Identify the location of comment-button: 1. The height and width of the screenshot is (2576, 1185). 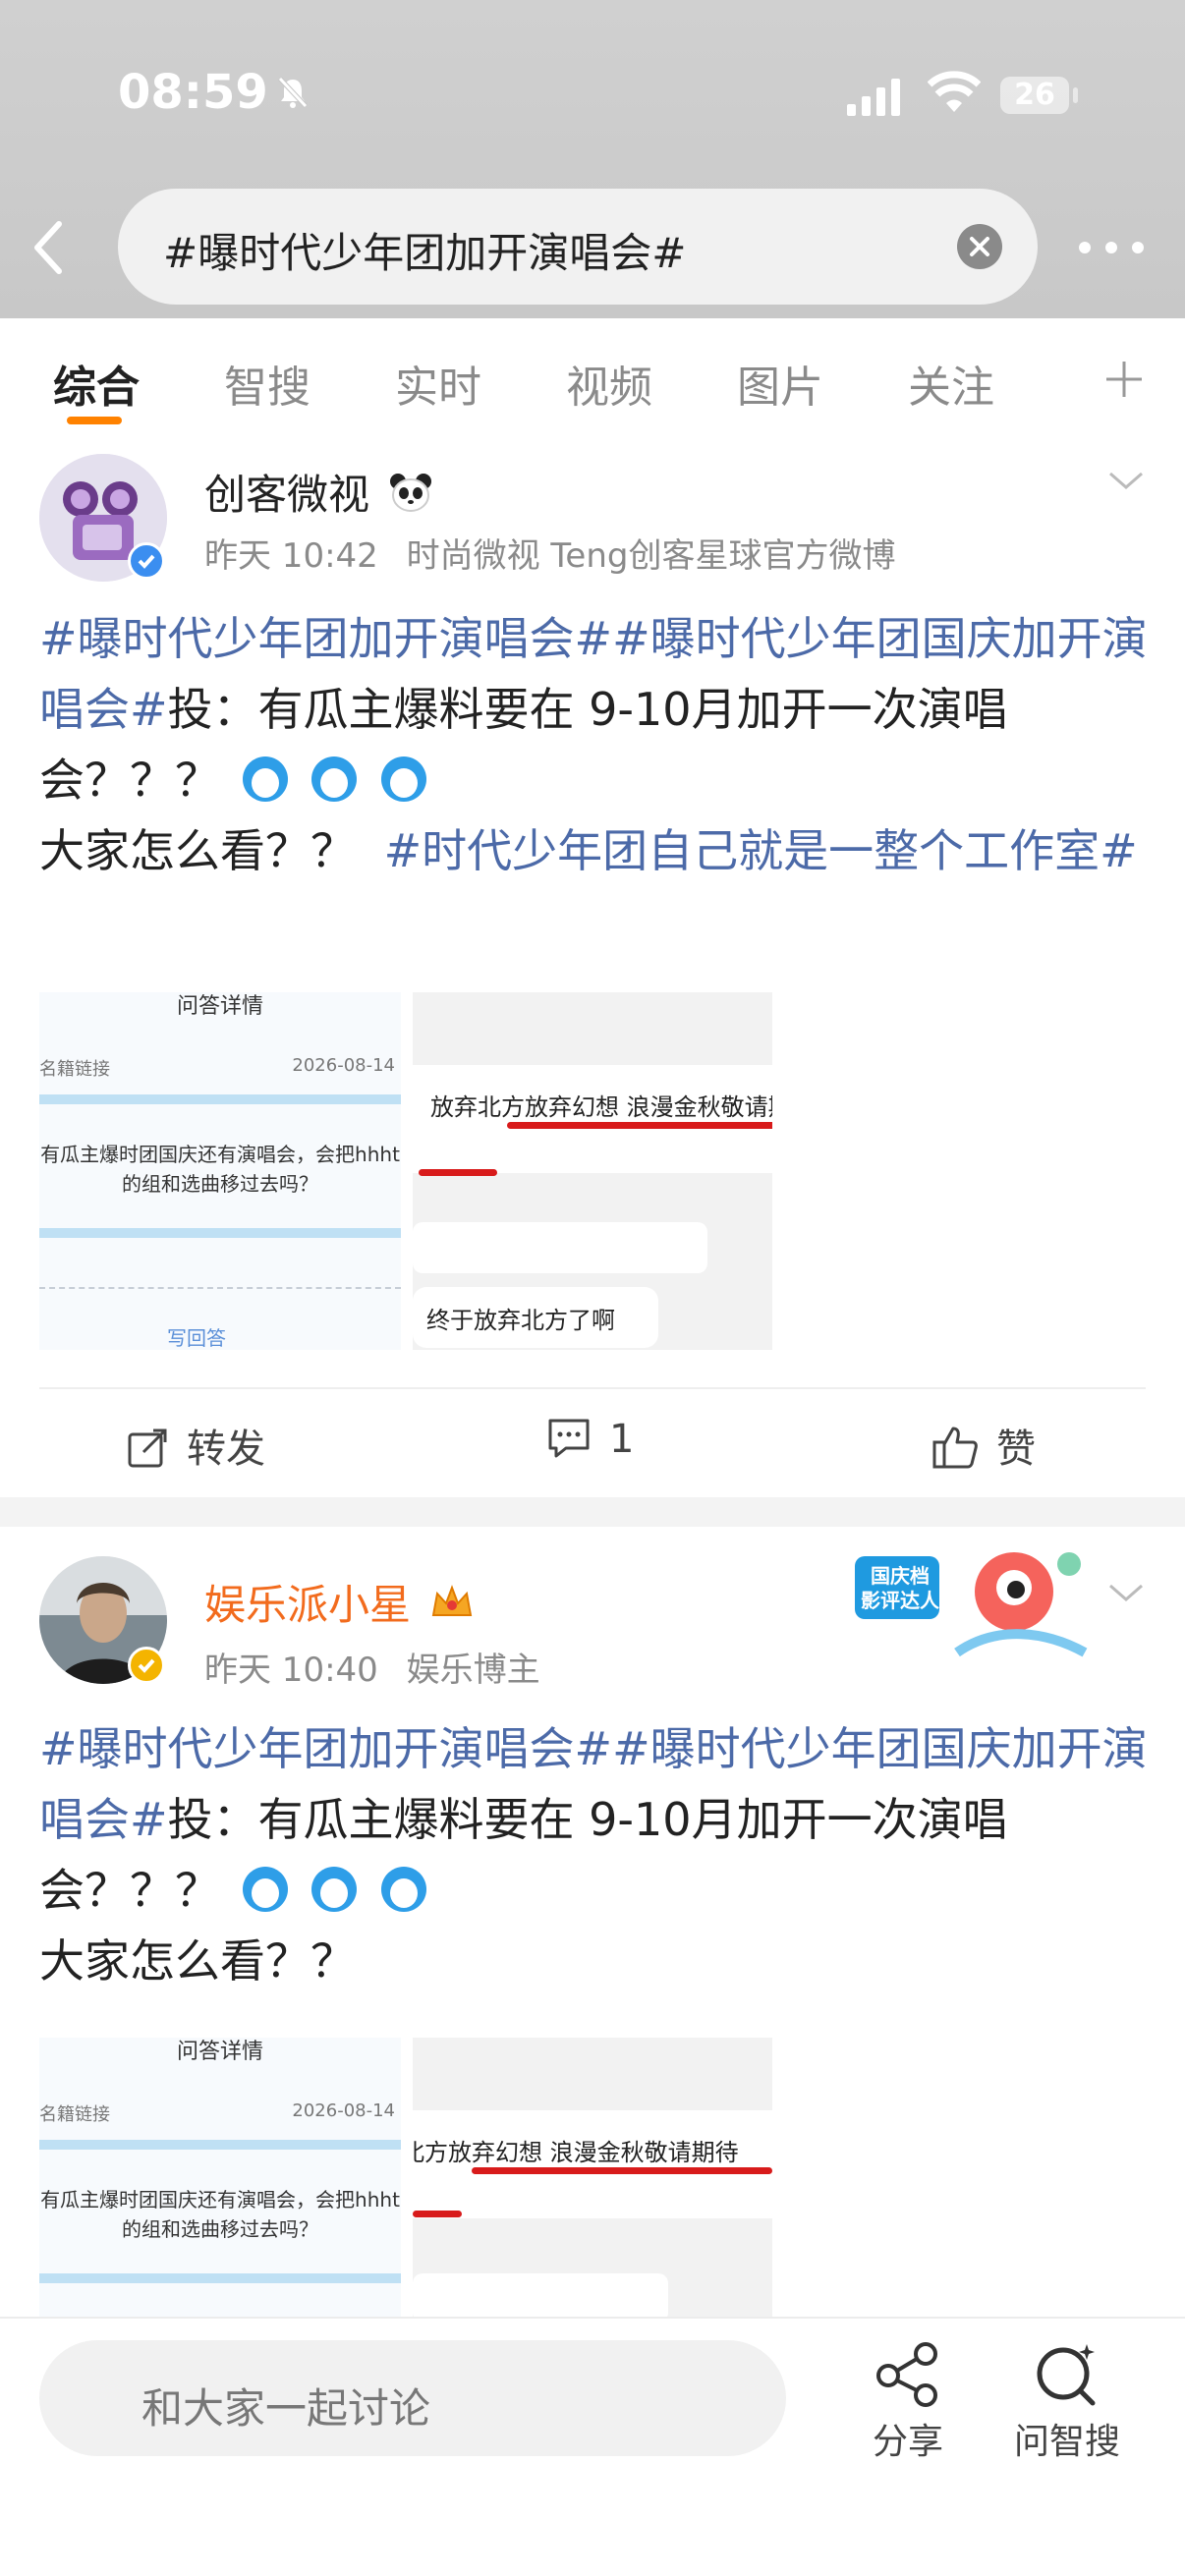
(590, 1439).